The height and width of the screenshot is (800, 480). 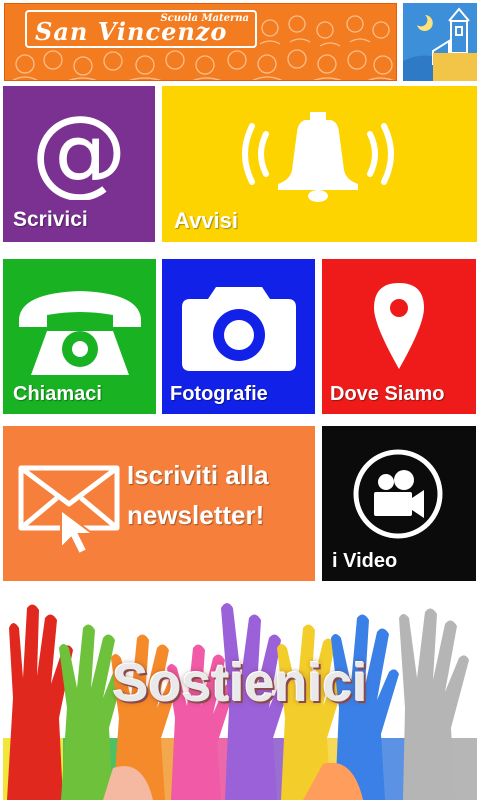 I want to click on dove-siamo-label: Dove Siamo, so click(x=387, y=394).